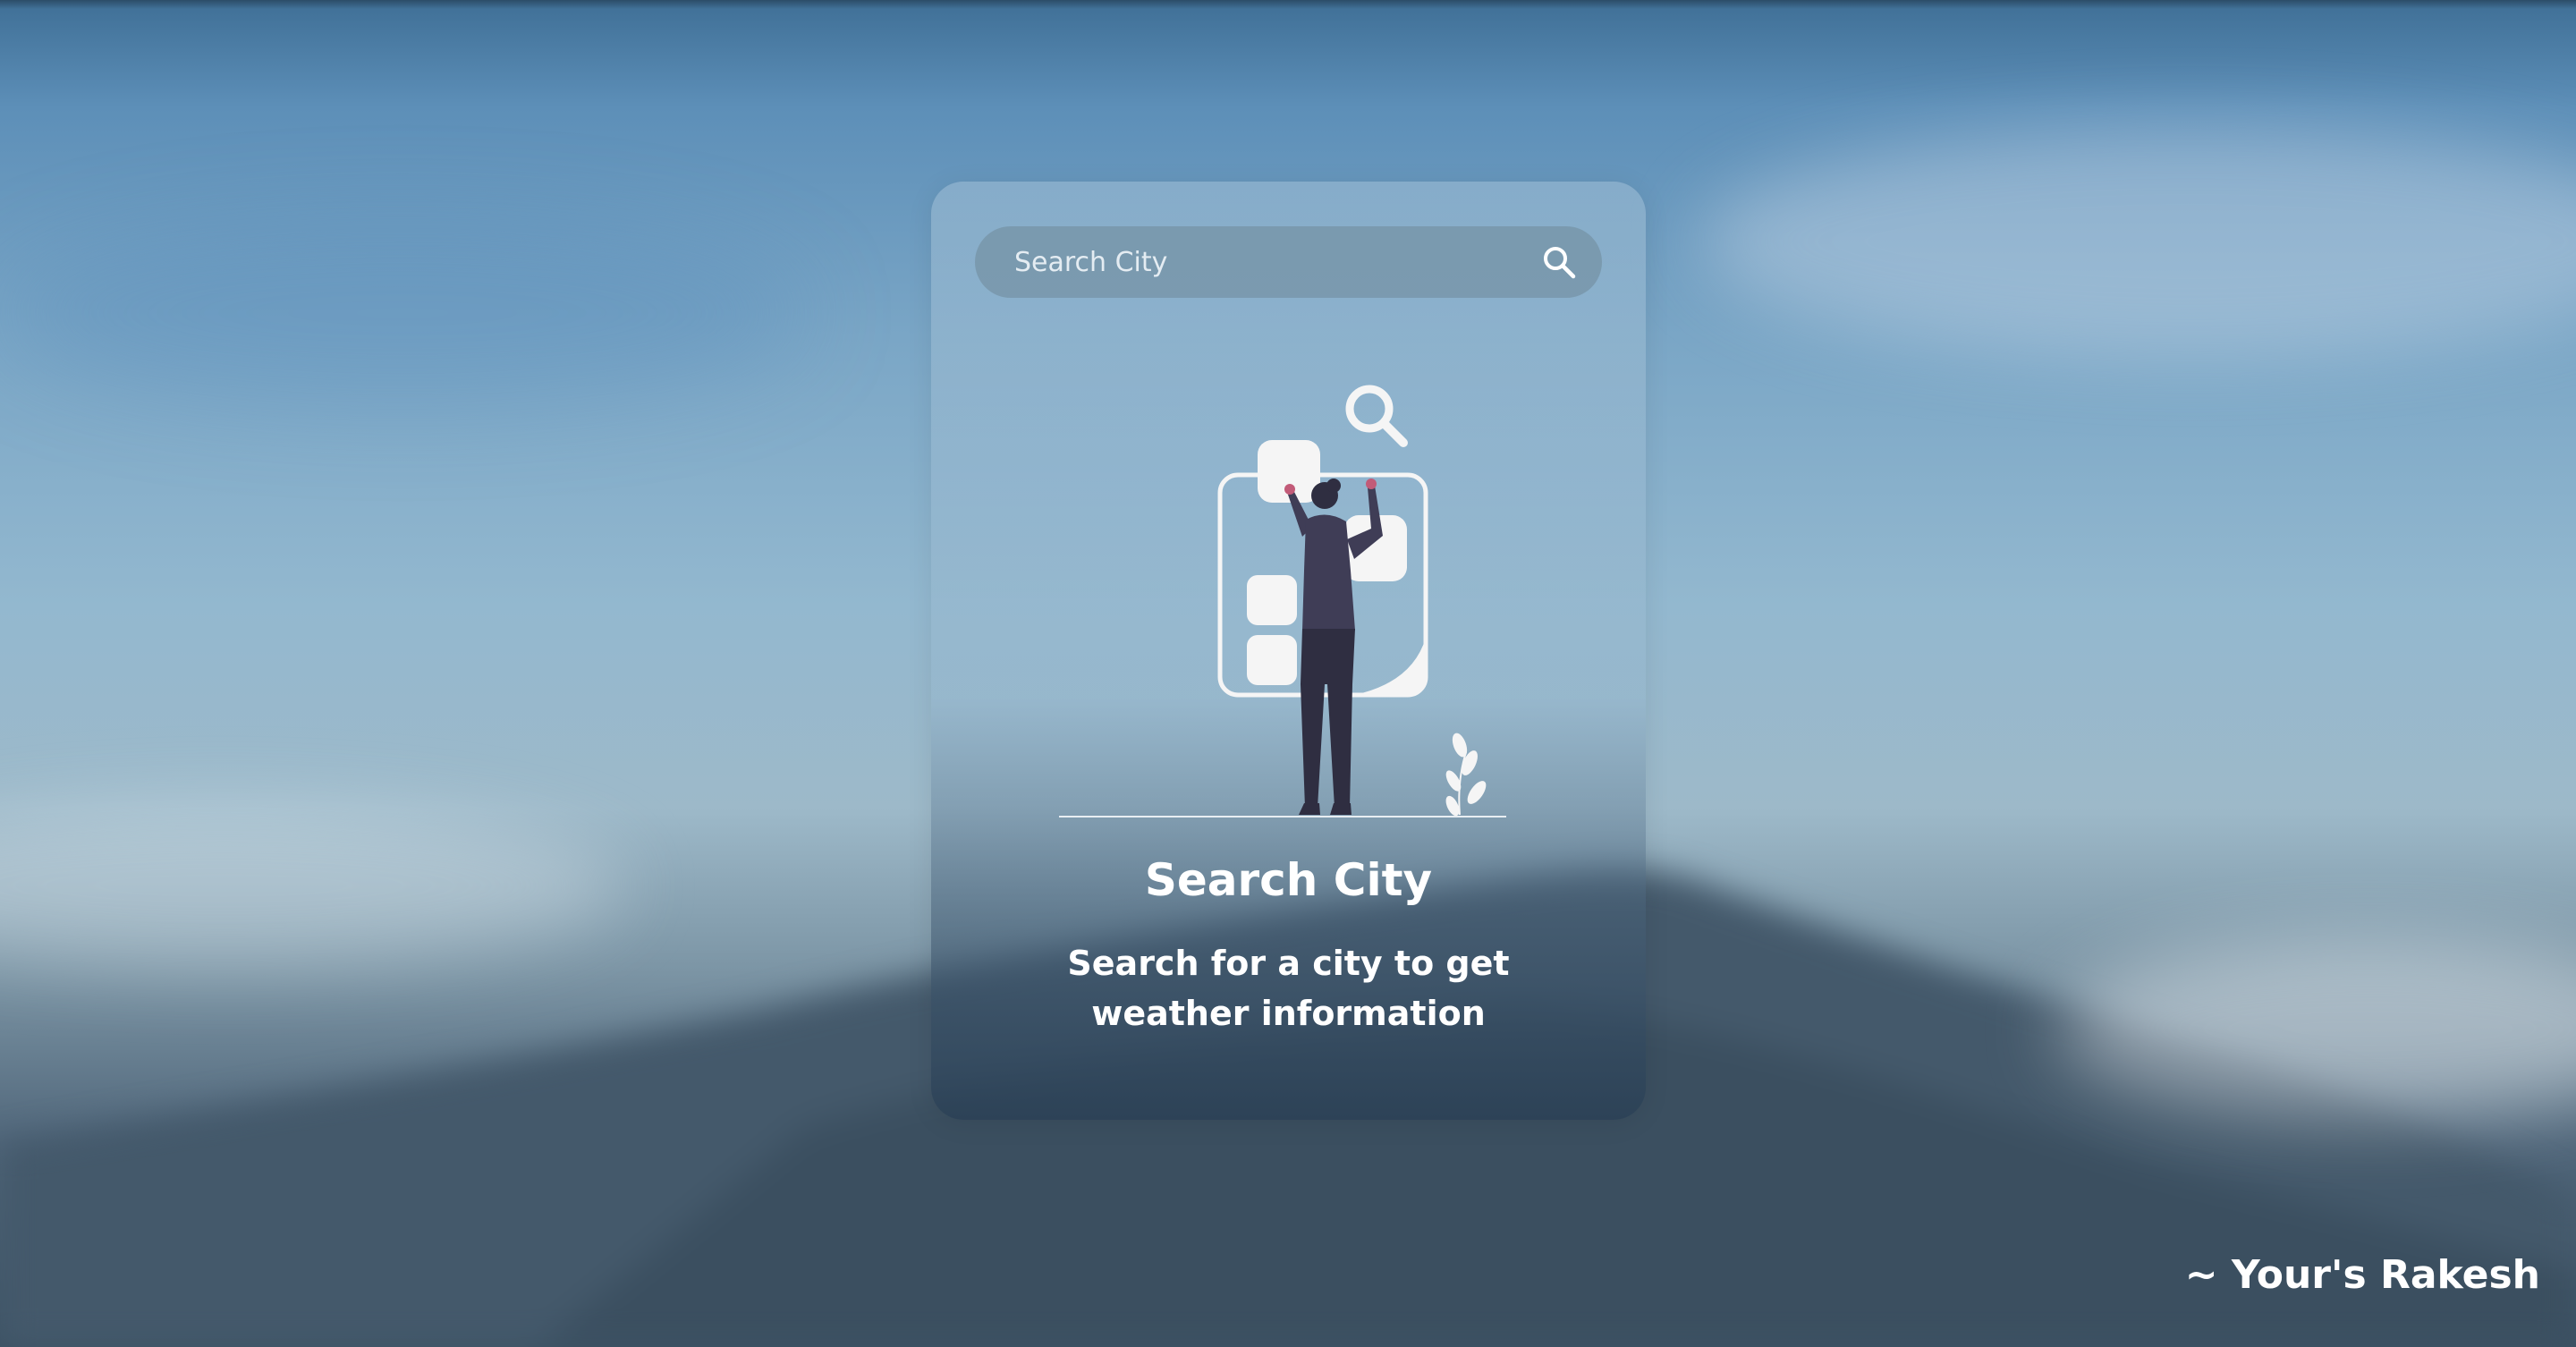 This screenshot has height=1347, width=2576. Describe the element at coordinates (1376, 416) in the screenshot. I see `magnifier-icon` at that location.